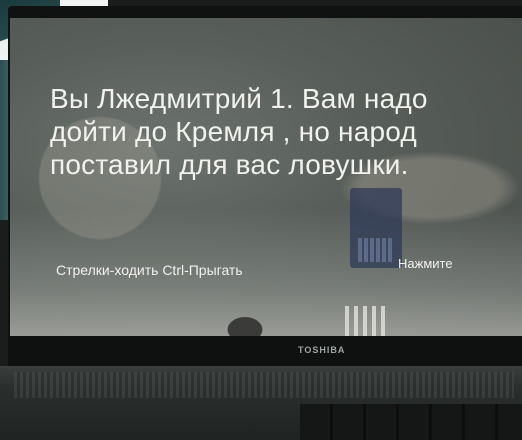  Describe the element at coordinates (264, 385) in the screenshot. I see `speaker-grille` at that location.